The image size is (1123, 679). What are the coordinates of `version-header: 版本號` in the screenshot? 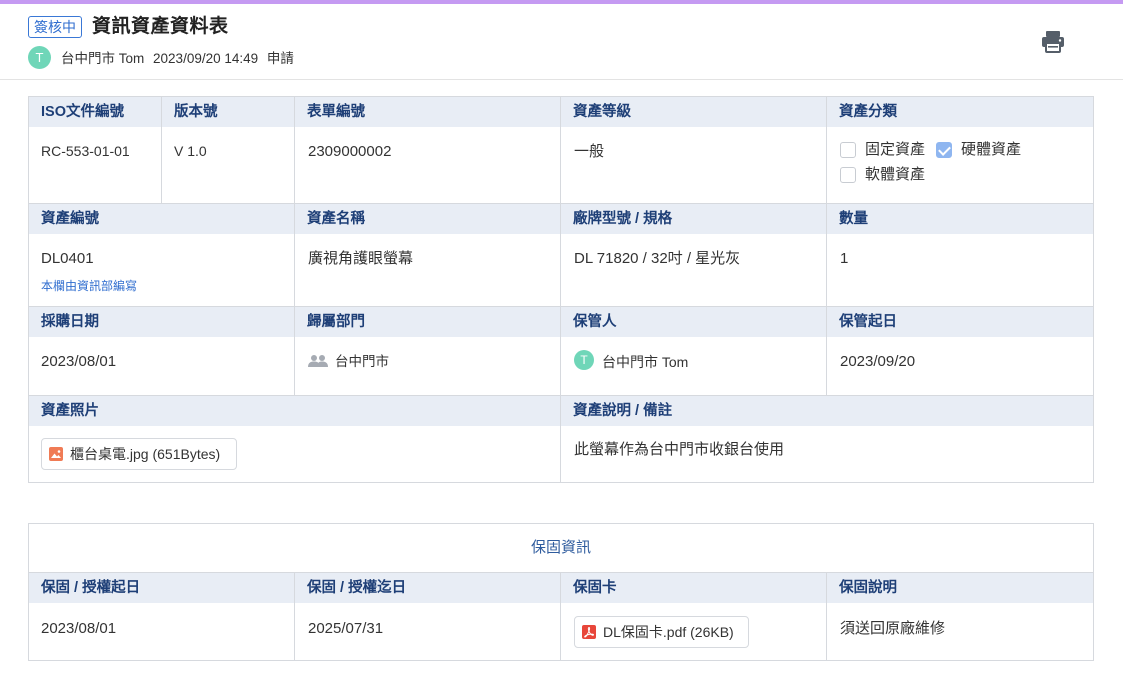 It's located at (228, 112).